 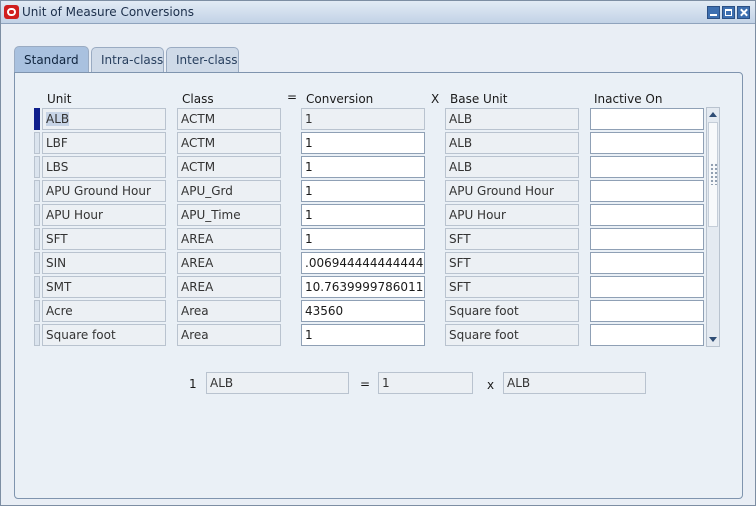 I want to click on summary-times: x, so click(x=491, y=385).